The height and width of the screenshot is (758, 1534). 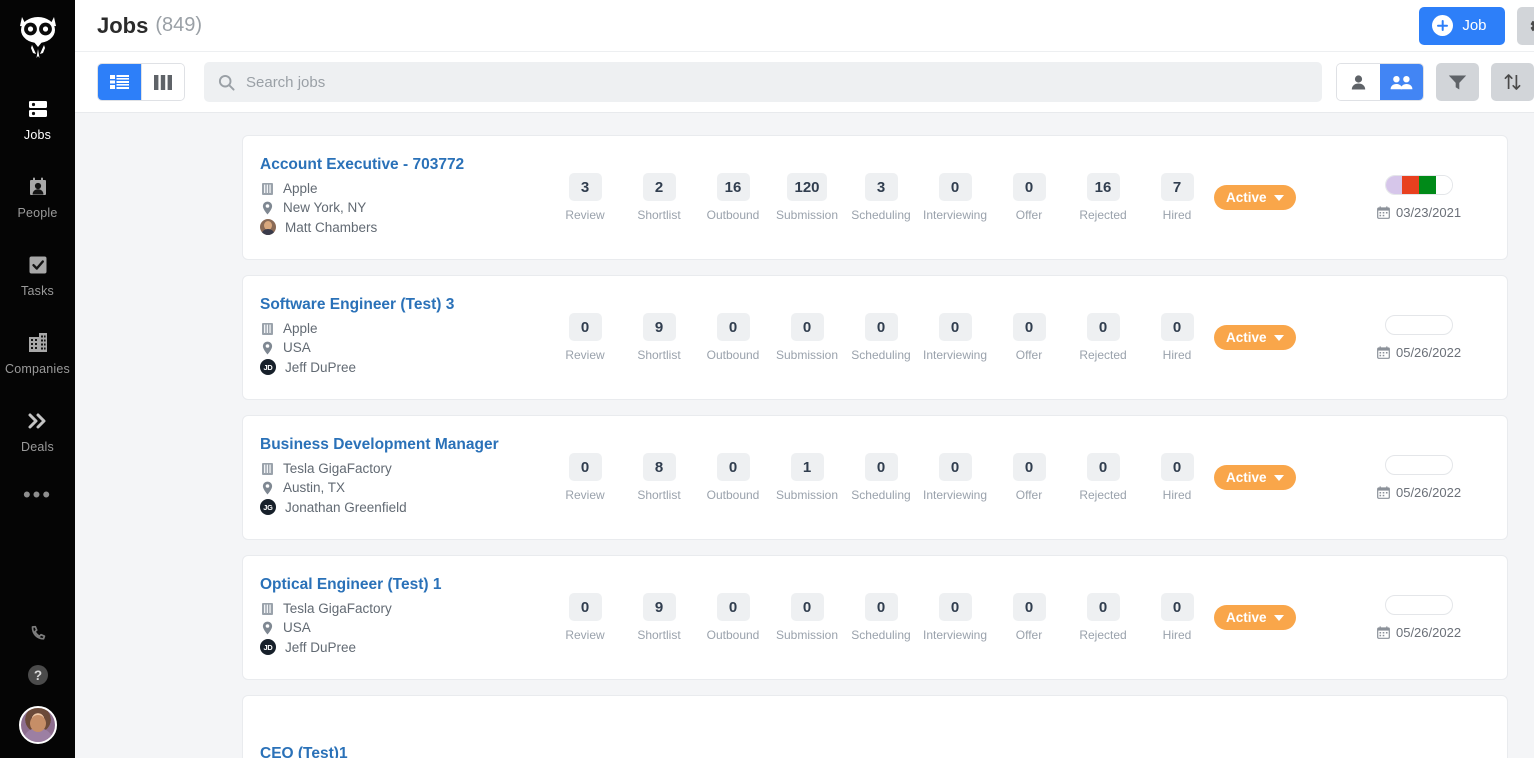 I want to click on stage-stat: 16 Rejected, so click(x=1103, y=197).